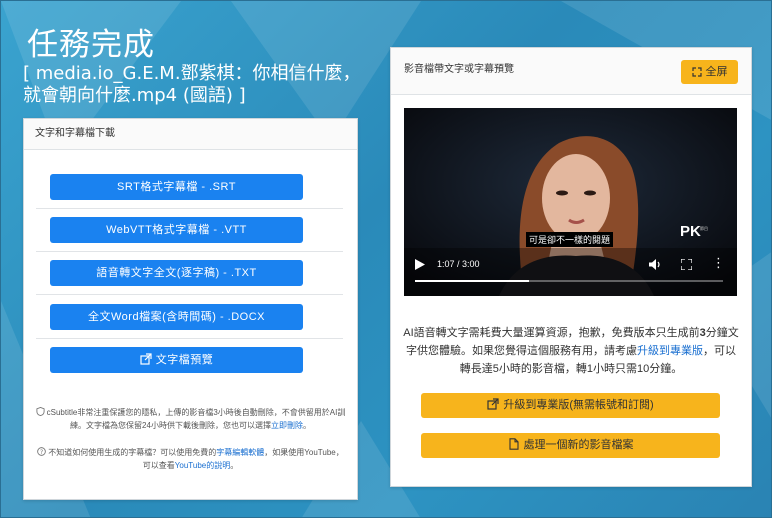 This screenshot has width=772, height=518. I want to click on preview-card-title: 影音檔帶文字或字幕預覽, so click(459, 69).